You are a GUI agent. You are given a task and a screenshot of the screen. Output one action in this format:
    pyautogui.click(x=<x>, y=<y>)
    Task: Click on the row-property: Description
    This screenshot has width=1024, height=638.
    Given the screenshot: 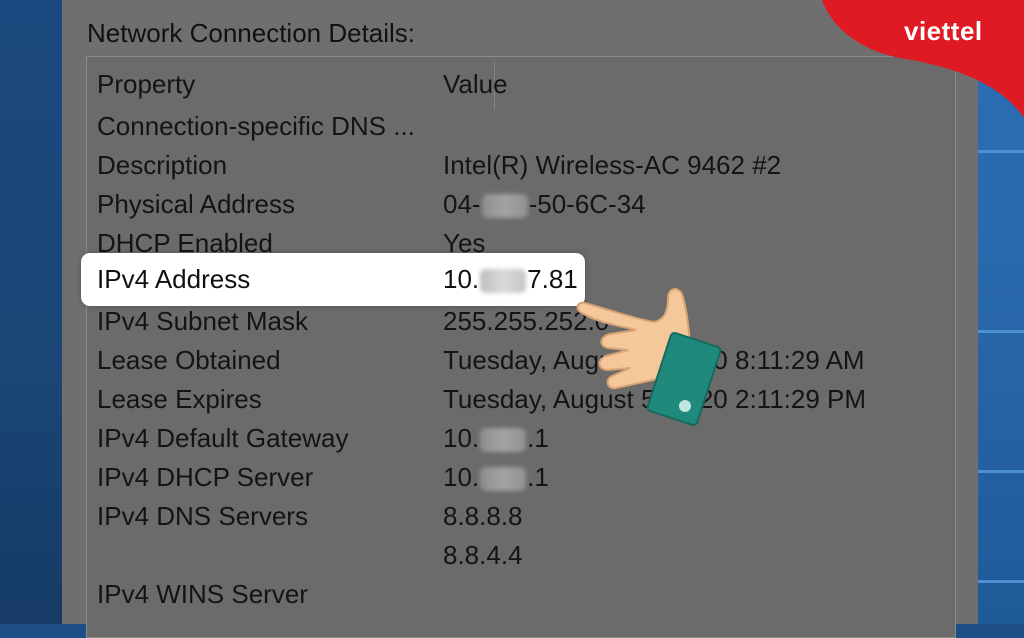 What is the action you would take?
    pyautogui.click(x=162, y=165)
    